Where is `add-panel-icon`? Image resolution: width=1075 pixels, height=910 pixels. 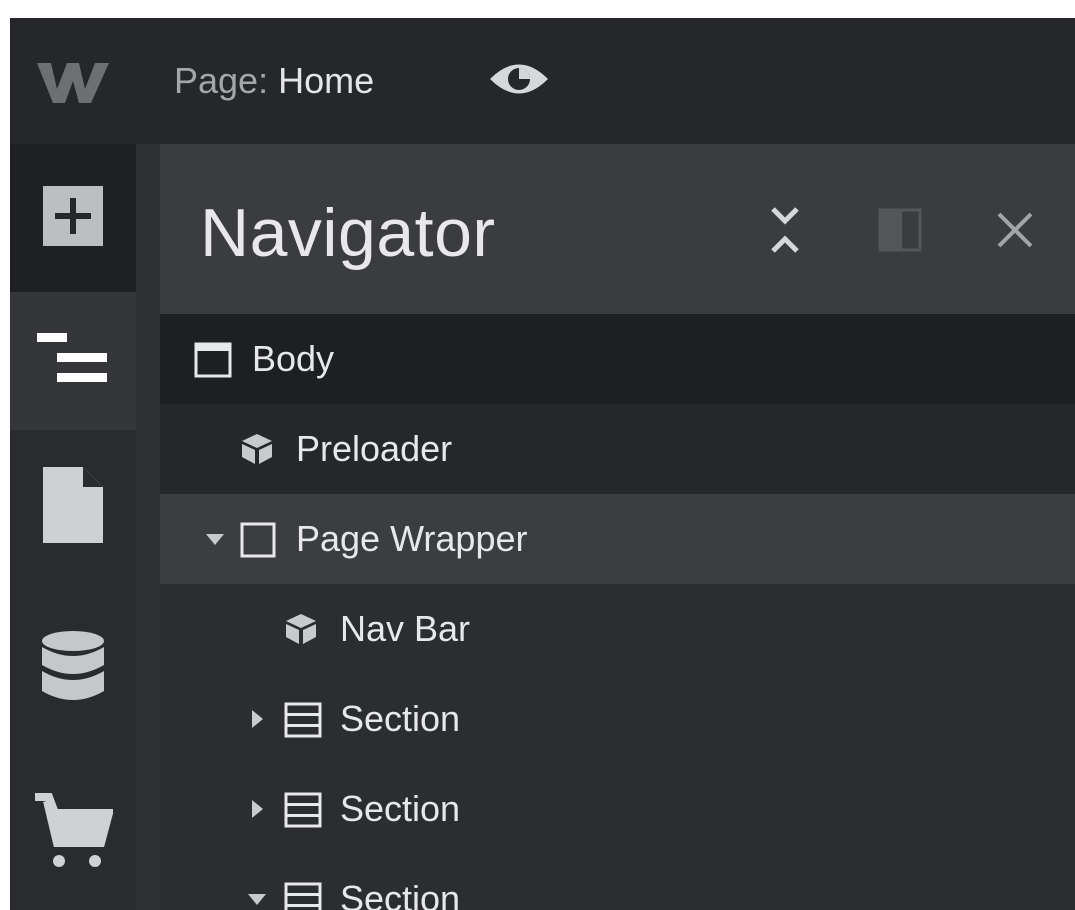
add-panel-icon is located at coordinates (73, 218).